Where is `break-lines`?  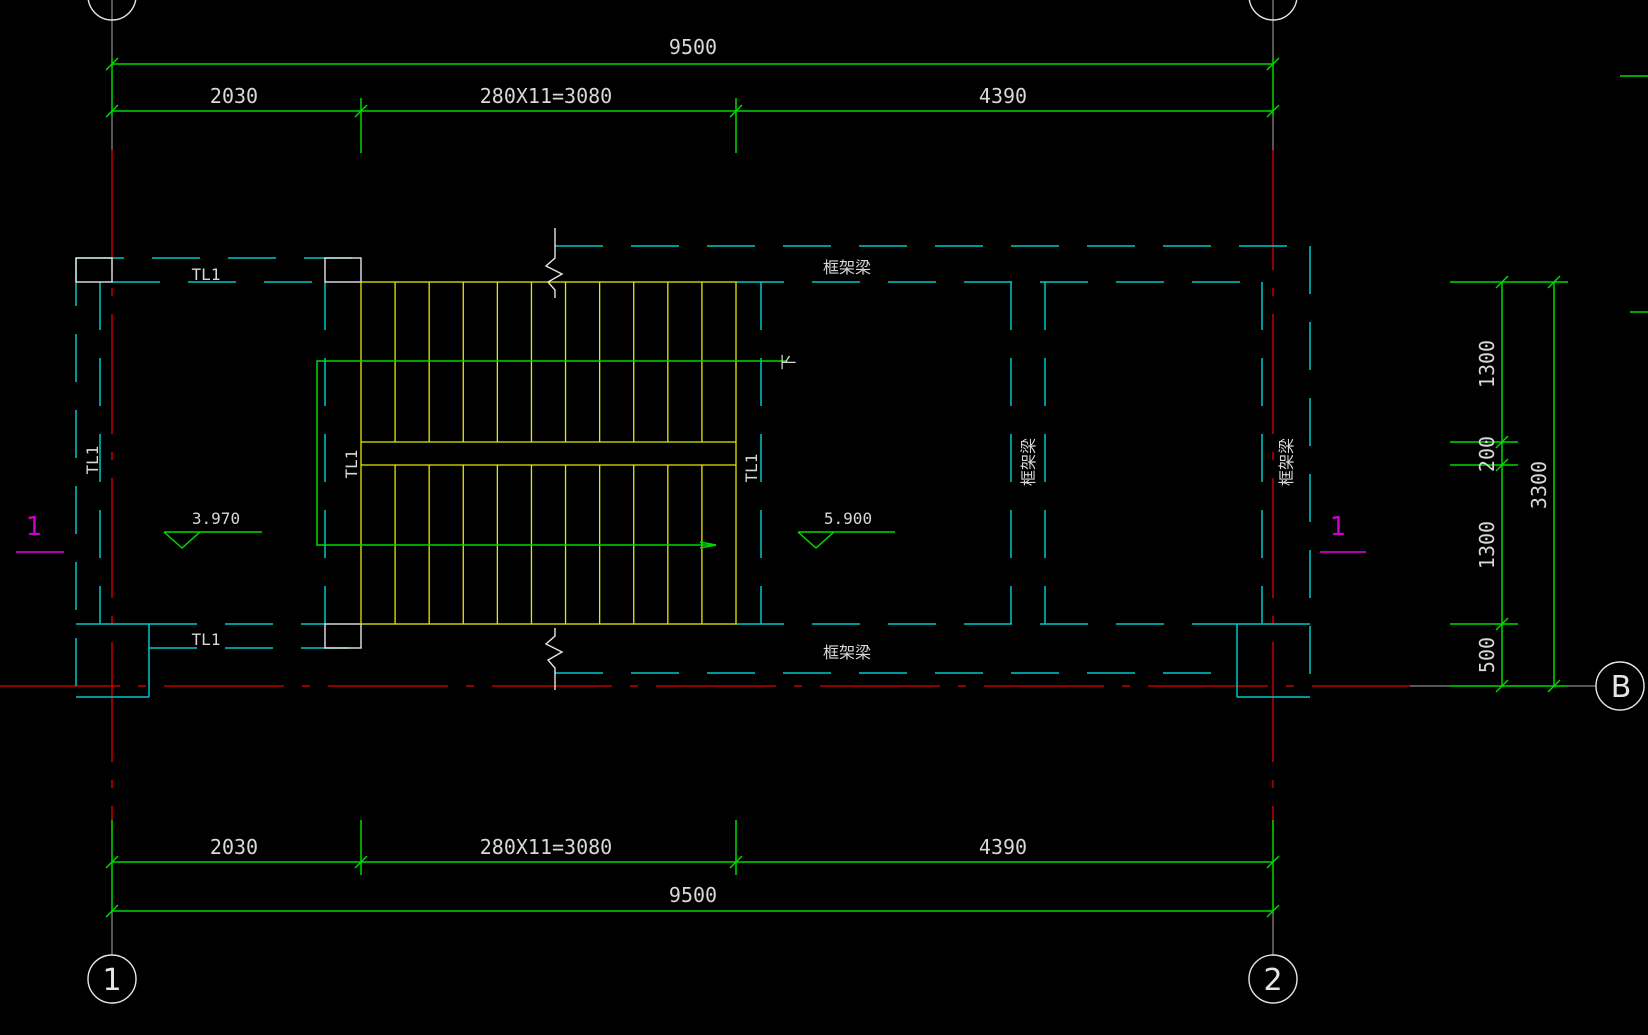
break-lines is located at coordinates (554, 459).